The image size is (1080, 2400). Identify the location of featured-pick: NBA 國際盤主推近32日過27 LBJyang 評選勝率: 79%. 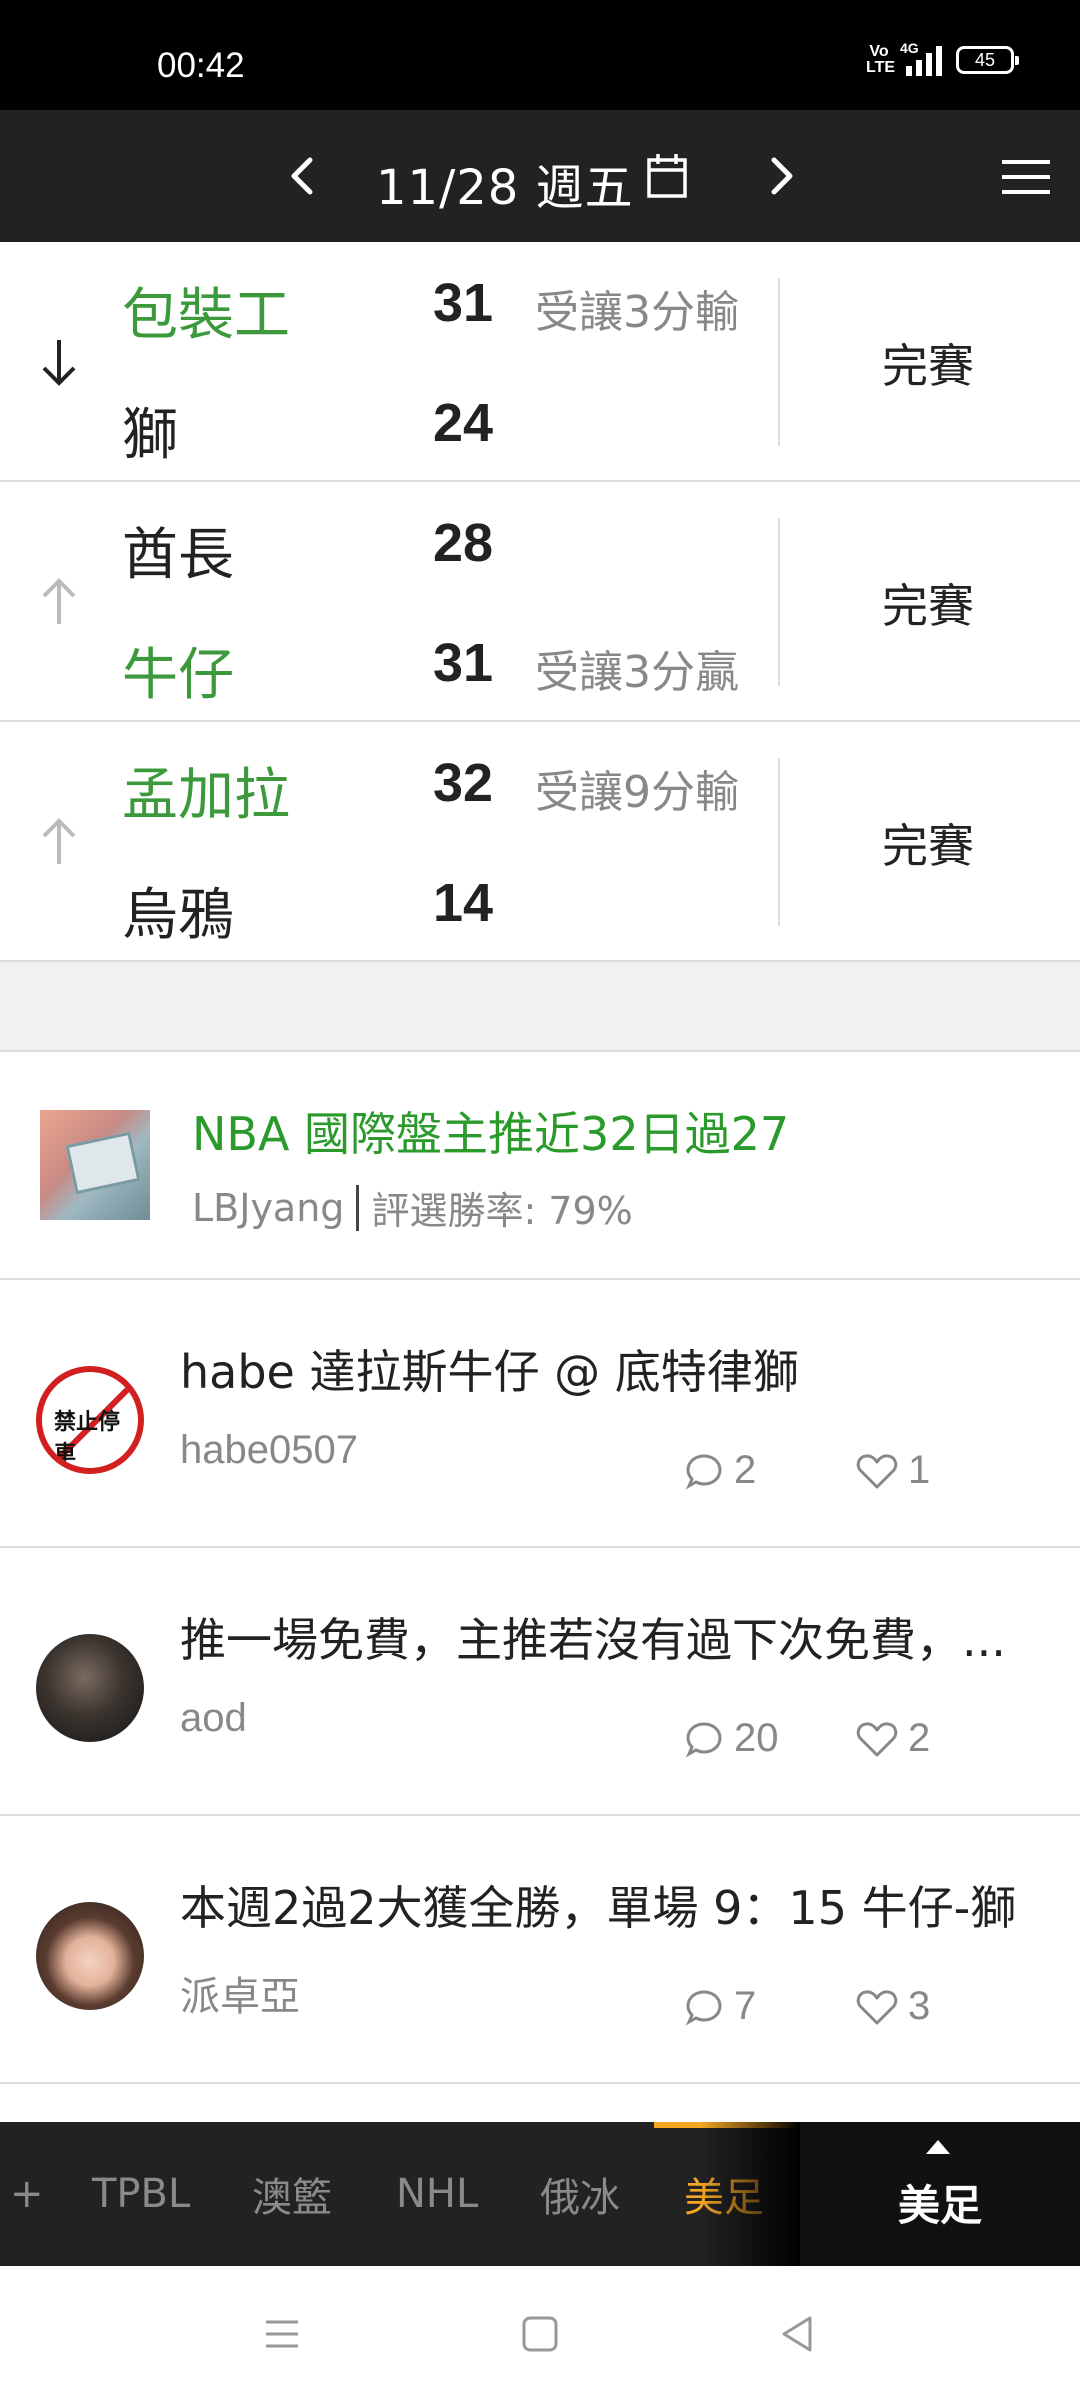
(540, 1166).